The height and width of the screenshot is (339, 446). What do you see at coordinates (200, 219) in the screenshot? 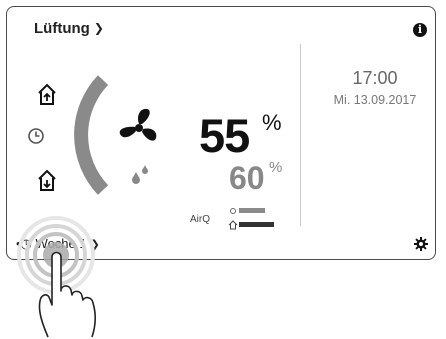
I see `air-quality-label: AirQ` at bounding box center [200, 219].